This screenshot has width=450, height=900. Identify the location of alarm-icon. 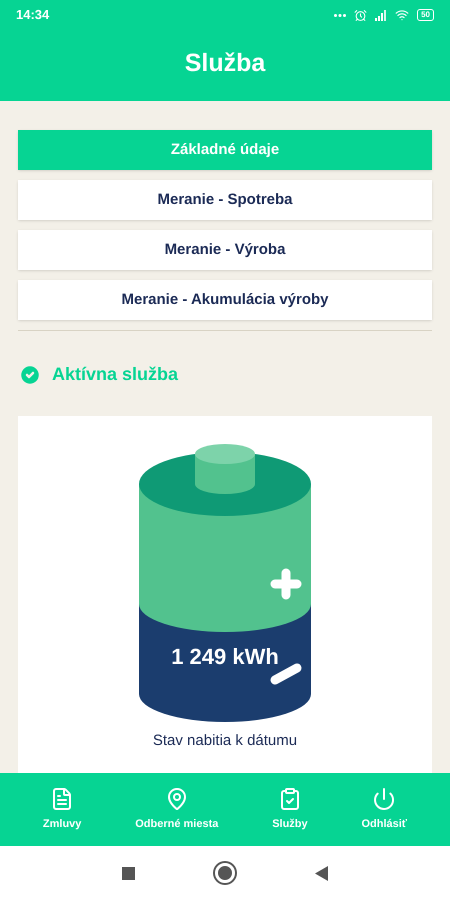
(361, 15).